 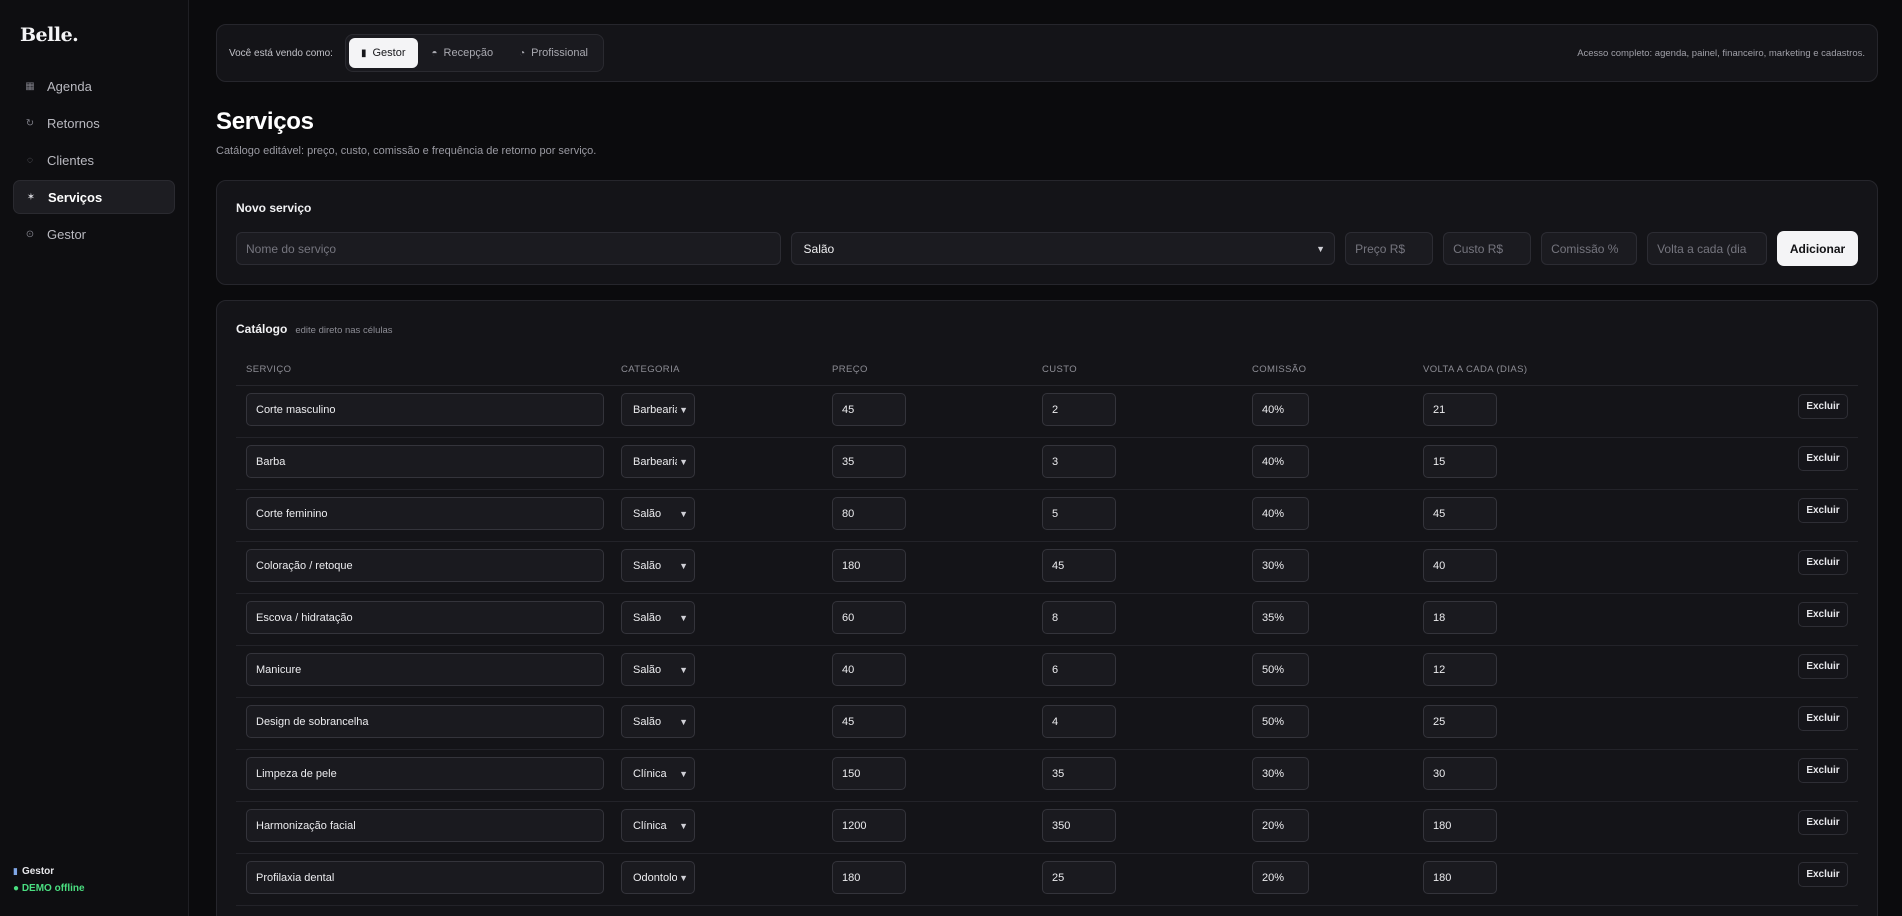 I want to click on return-days-cell: 21, so click(x=1460, y=409).